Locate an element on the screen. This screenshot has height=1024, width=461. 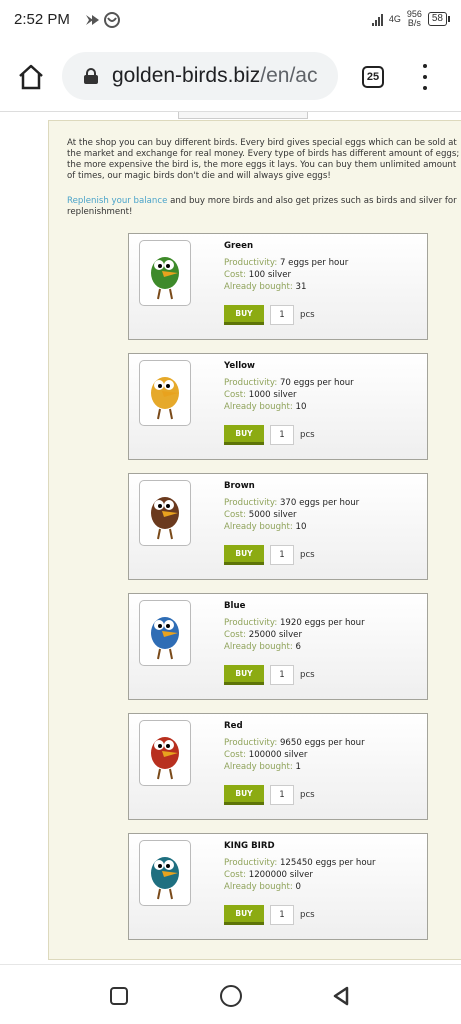
bird-name: Blue is located at coordinates (235, 606).